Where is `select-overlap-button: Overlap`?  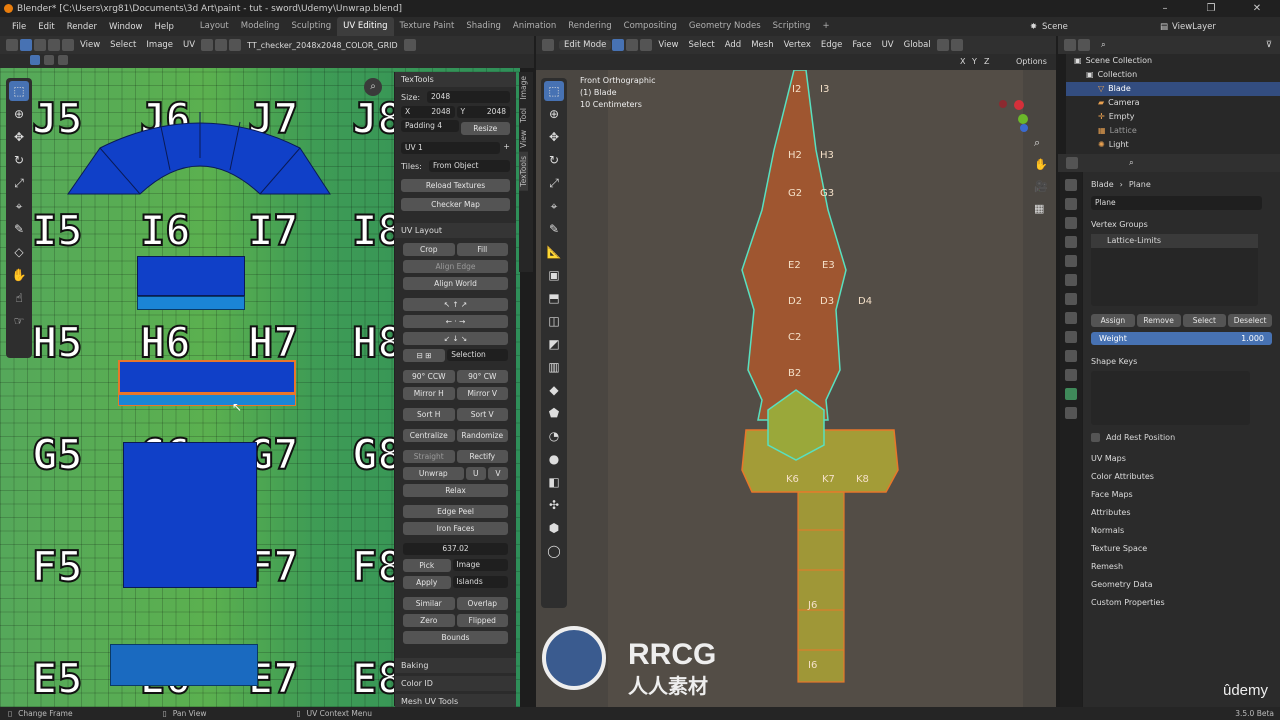 select-overlap-button: Overlap is located at coordinates (482, 603).